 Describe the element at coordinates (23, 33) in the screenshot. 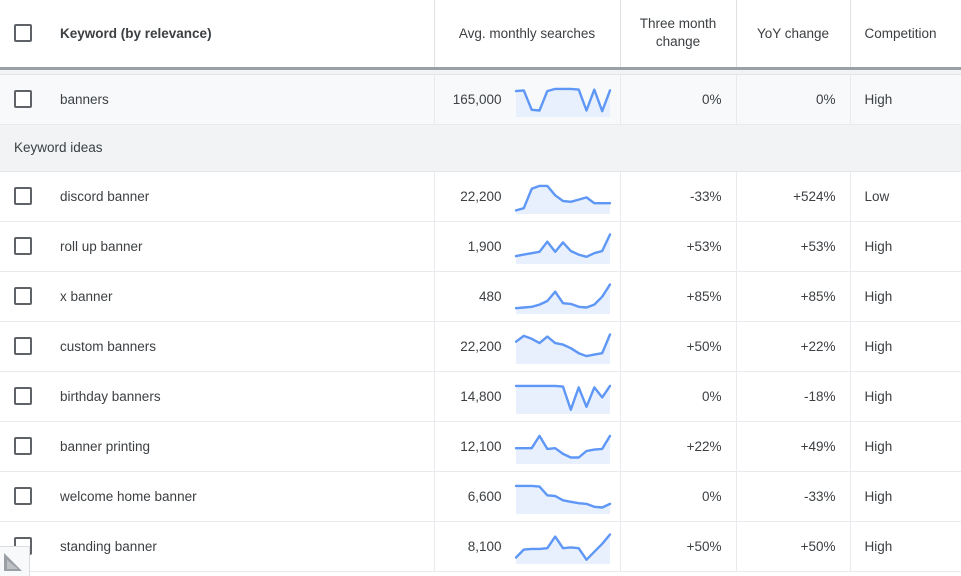

I see `select-all-checkbox` at that location.